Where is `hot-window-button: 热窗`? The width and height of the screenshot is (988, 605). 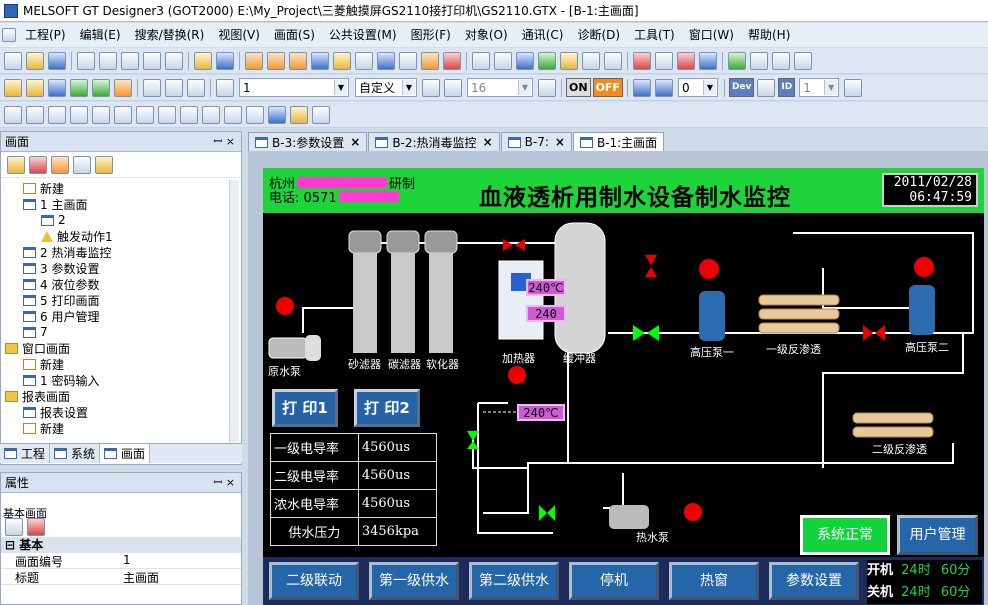
hot-window-button: 热窗 is located at coordinates (714, 581).